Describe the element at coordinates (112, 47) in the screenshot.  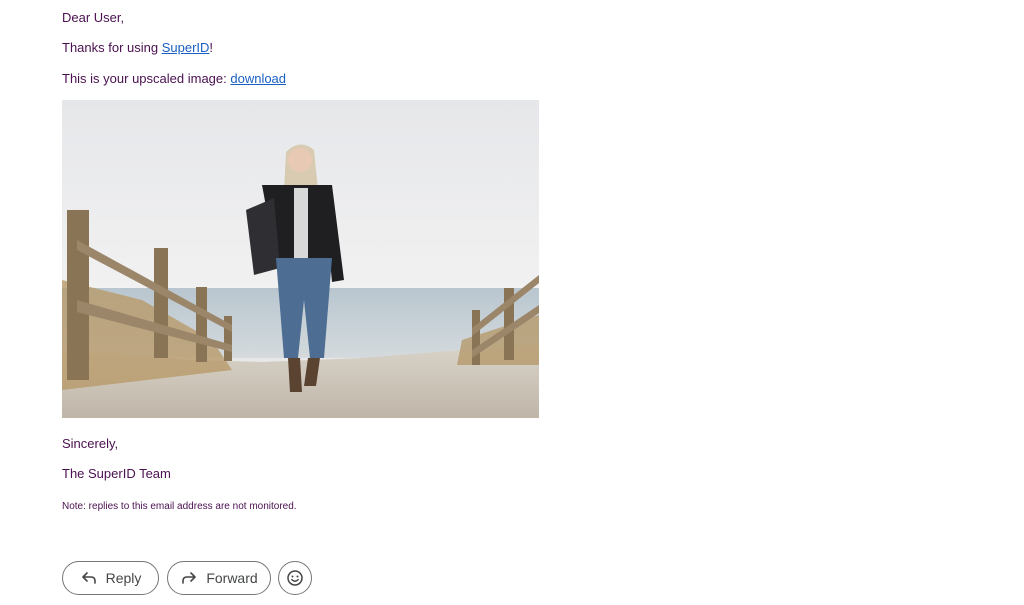
I see `thanks-prefix: Thanks for using` at that location.